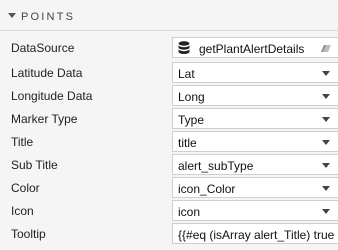 The image size is (338, 250). What do you see at coordinates (216, 166) in the screenshot?
I see `sub-title-value: alert_subType` at bounding box center [216, 166].